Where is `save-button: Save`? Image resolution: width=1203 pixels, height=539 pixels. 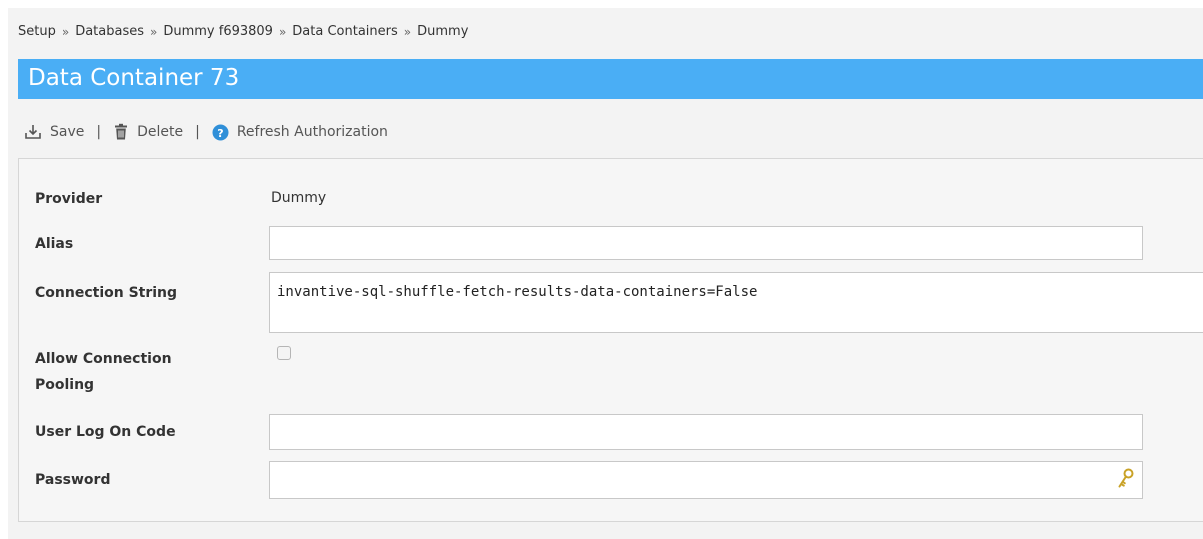
save-button: Save is located at coordinates (54, 132).